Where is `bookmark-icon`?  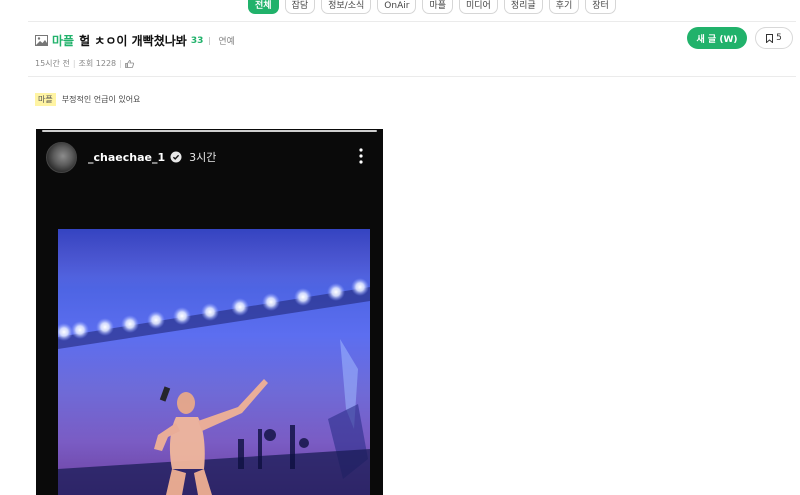
bookmark-icon is located at coordinates (770, 38).